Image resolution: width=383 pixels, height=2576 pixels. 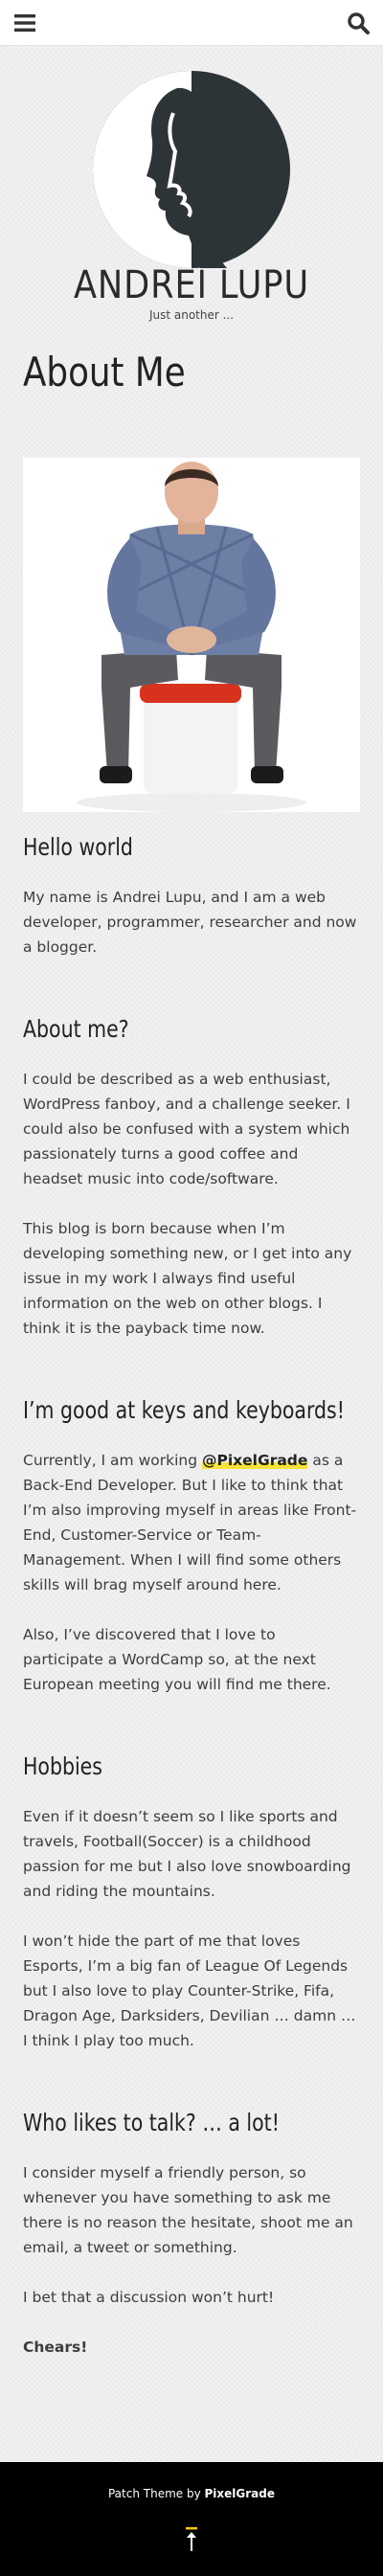 What do you see at coordinates (151, 2122) in the screenshot?
I see `heading-who-likes-to-talk: Who likes to talk? … a lot!` at bounding box center [151, 2122].